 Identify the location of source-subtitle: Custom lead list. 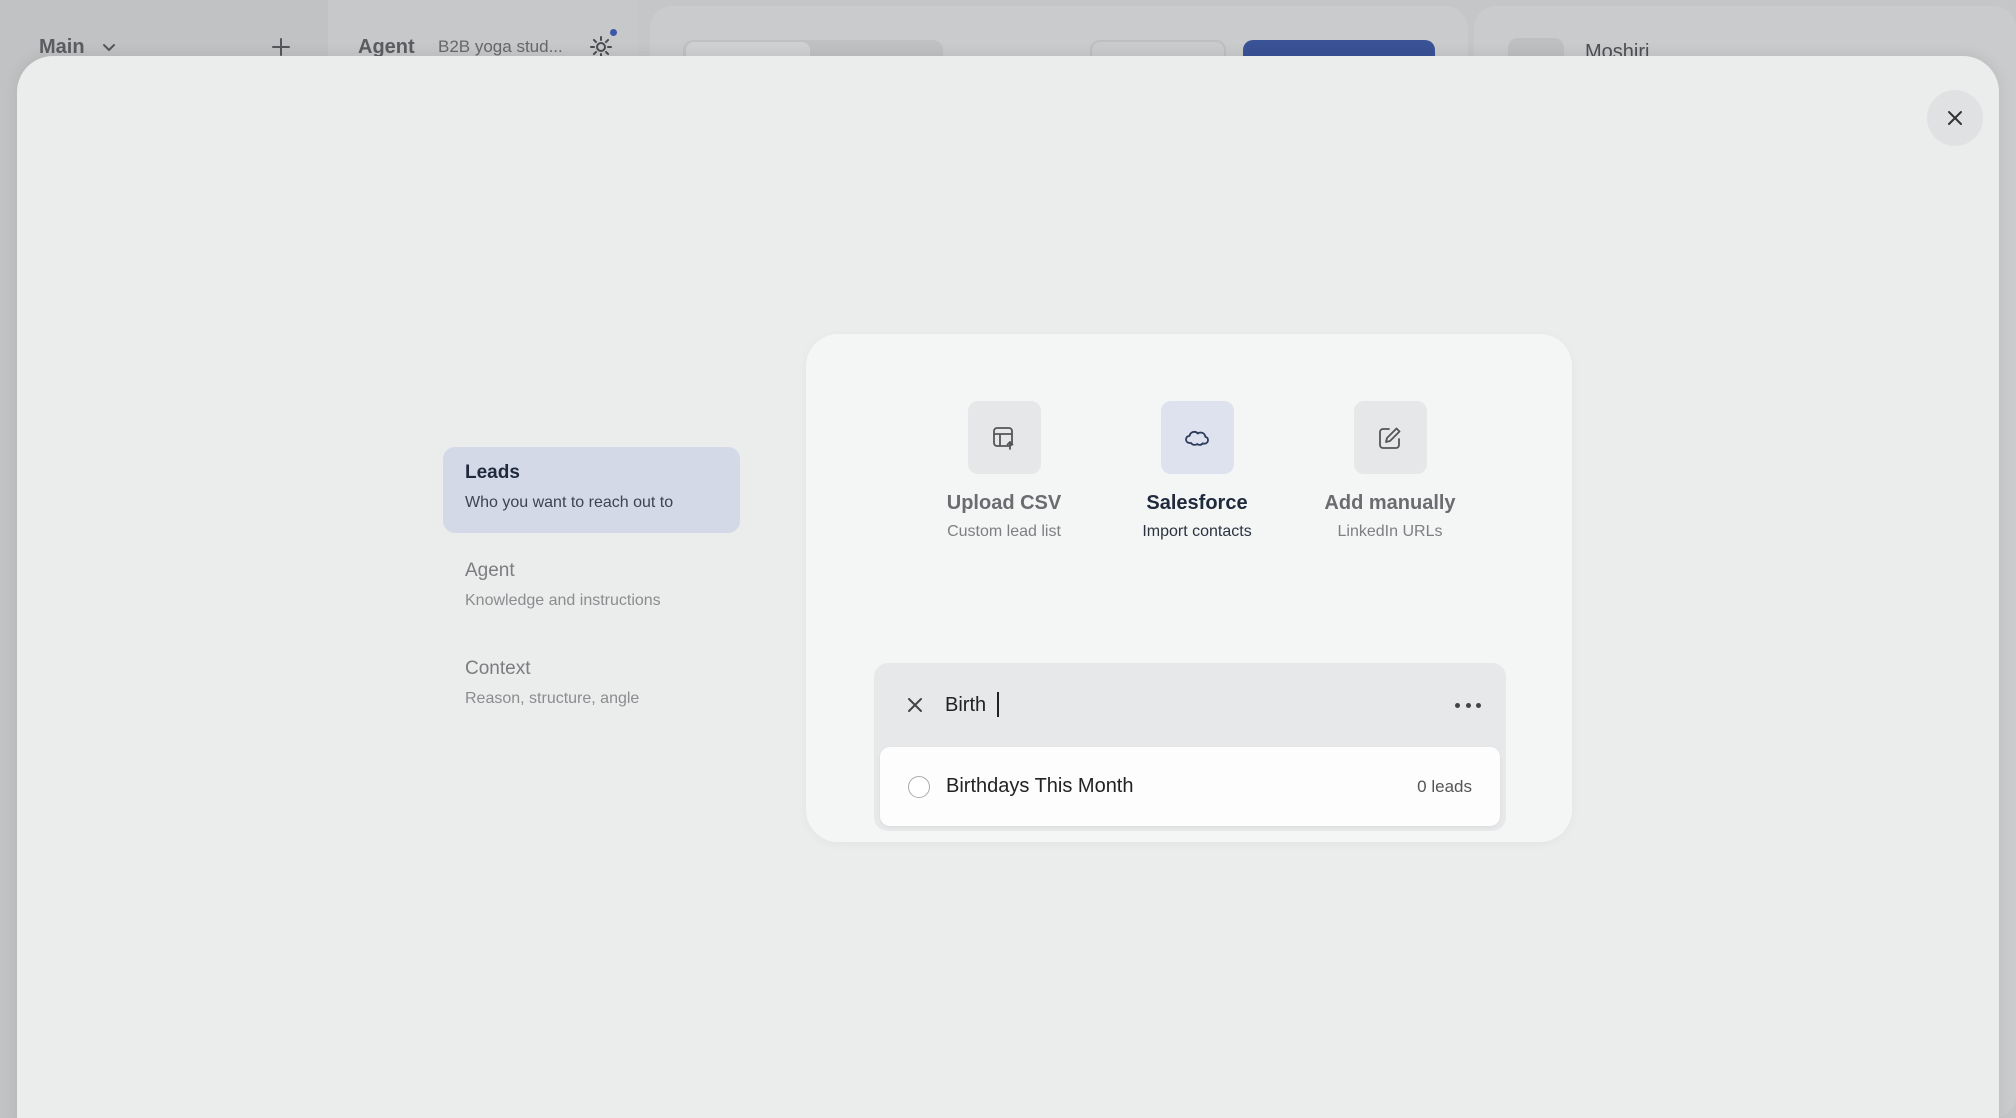
(1004, 531).